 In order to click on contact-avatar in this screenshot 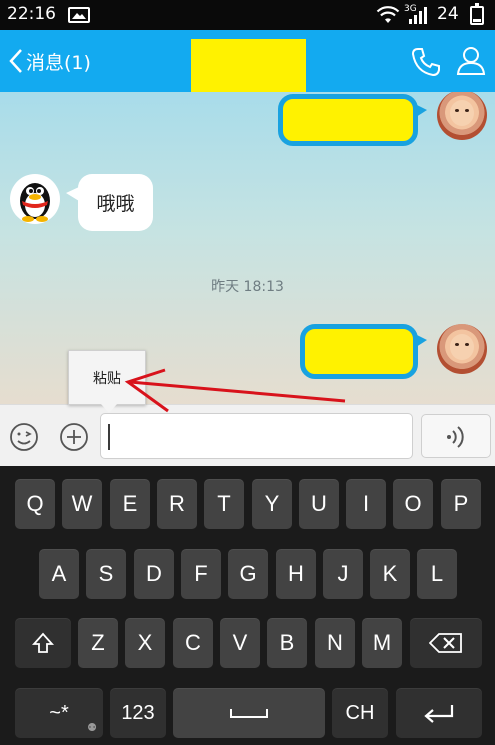, I will do `click(35, 199)`.